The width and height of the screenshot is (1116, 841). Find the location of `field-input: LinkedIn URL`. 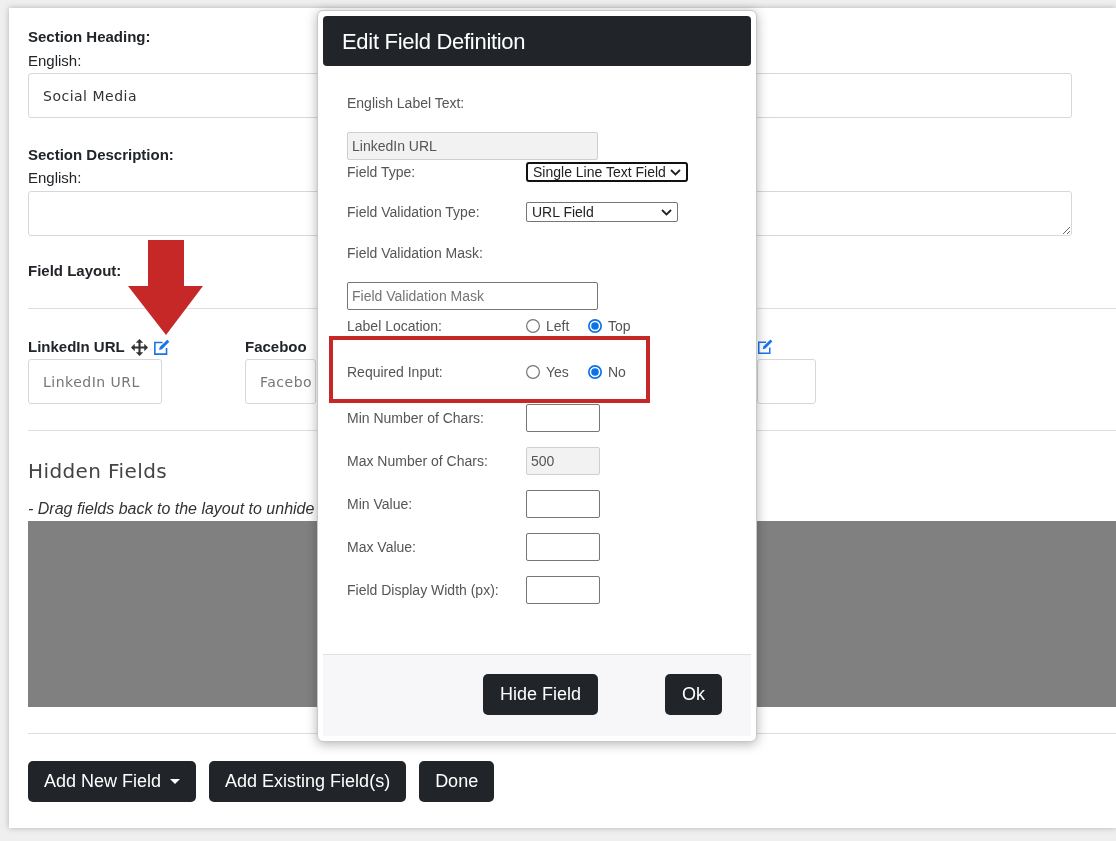

field-input: LinkedIn URL is located at coordinates (95, 381).